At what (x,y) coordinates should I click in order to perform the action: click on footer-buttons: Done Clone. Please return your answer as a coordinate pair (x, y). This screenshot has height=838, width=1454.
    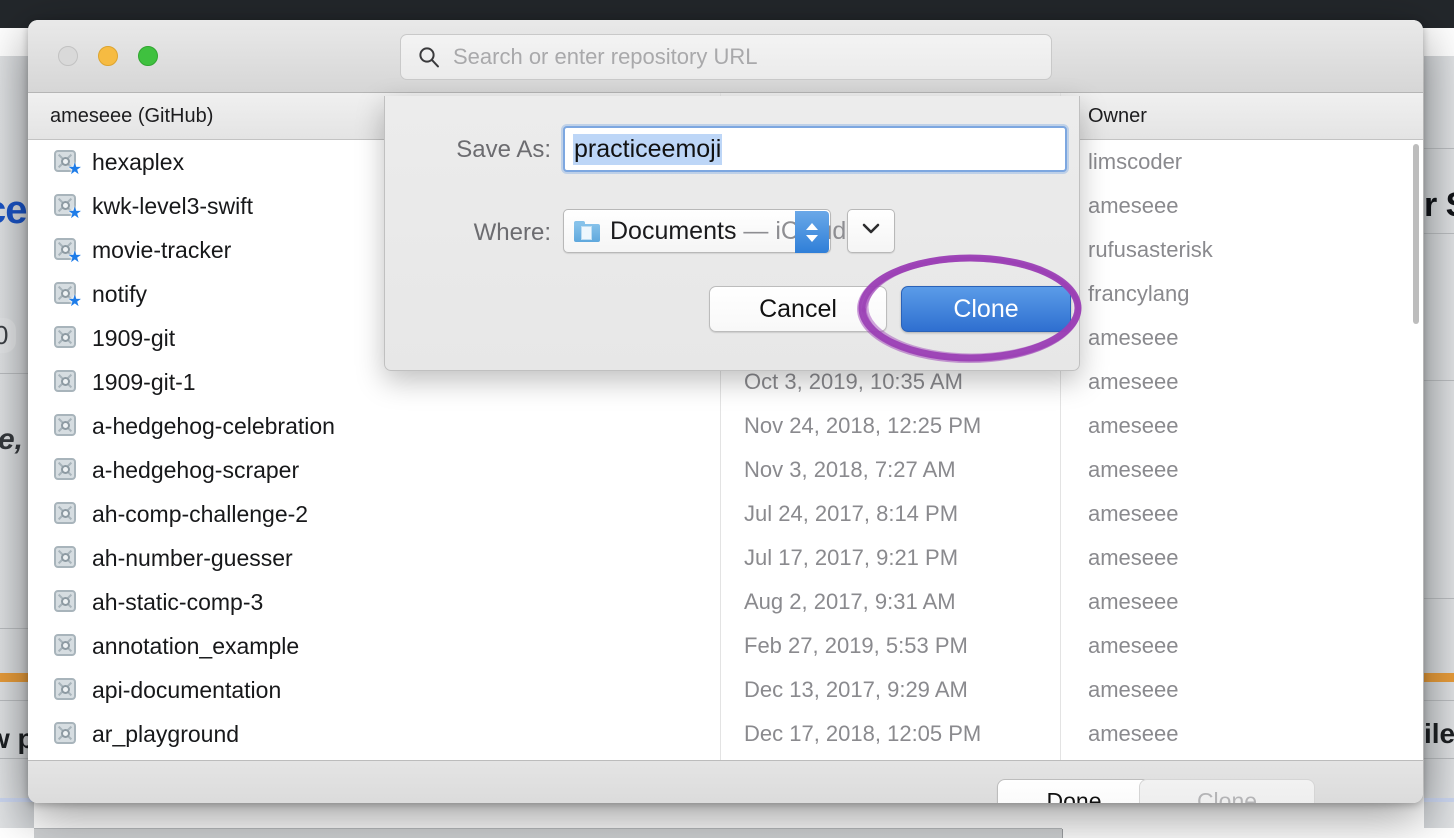
    Looking at the image, I should click on (1144, 782).